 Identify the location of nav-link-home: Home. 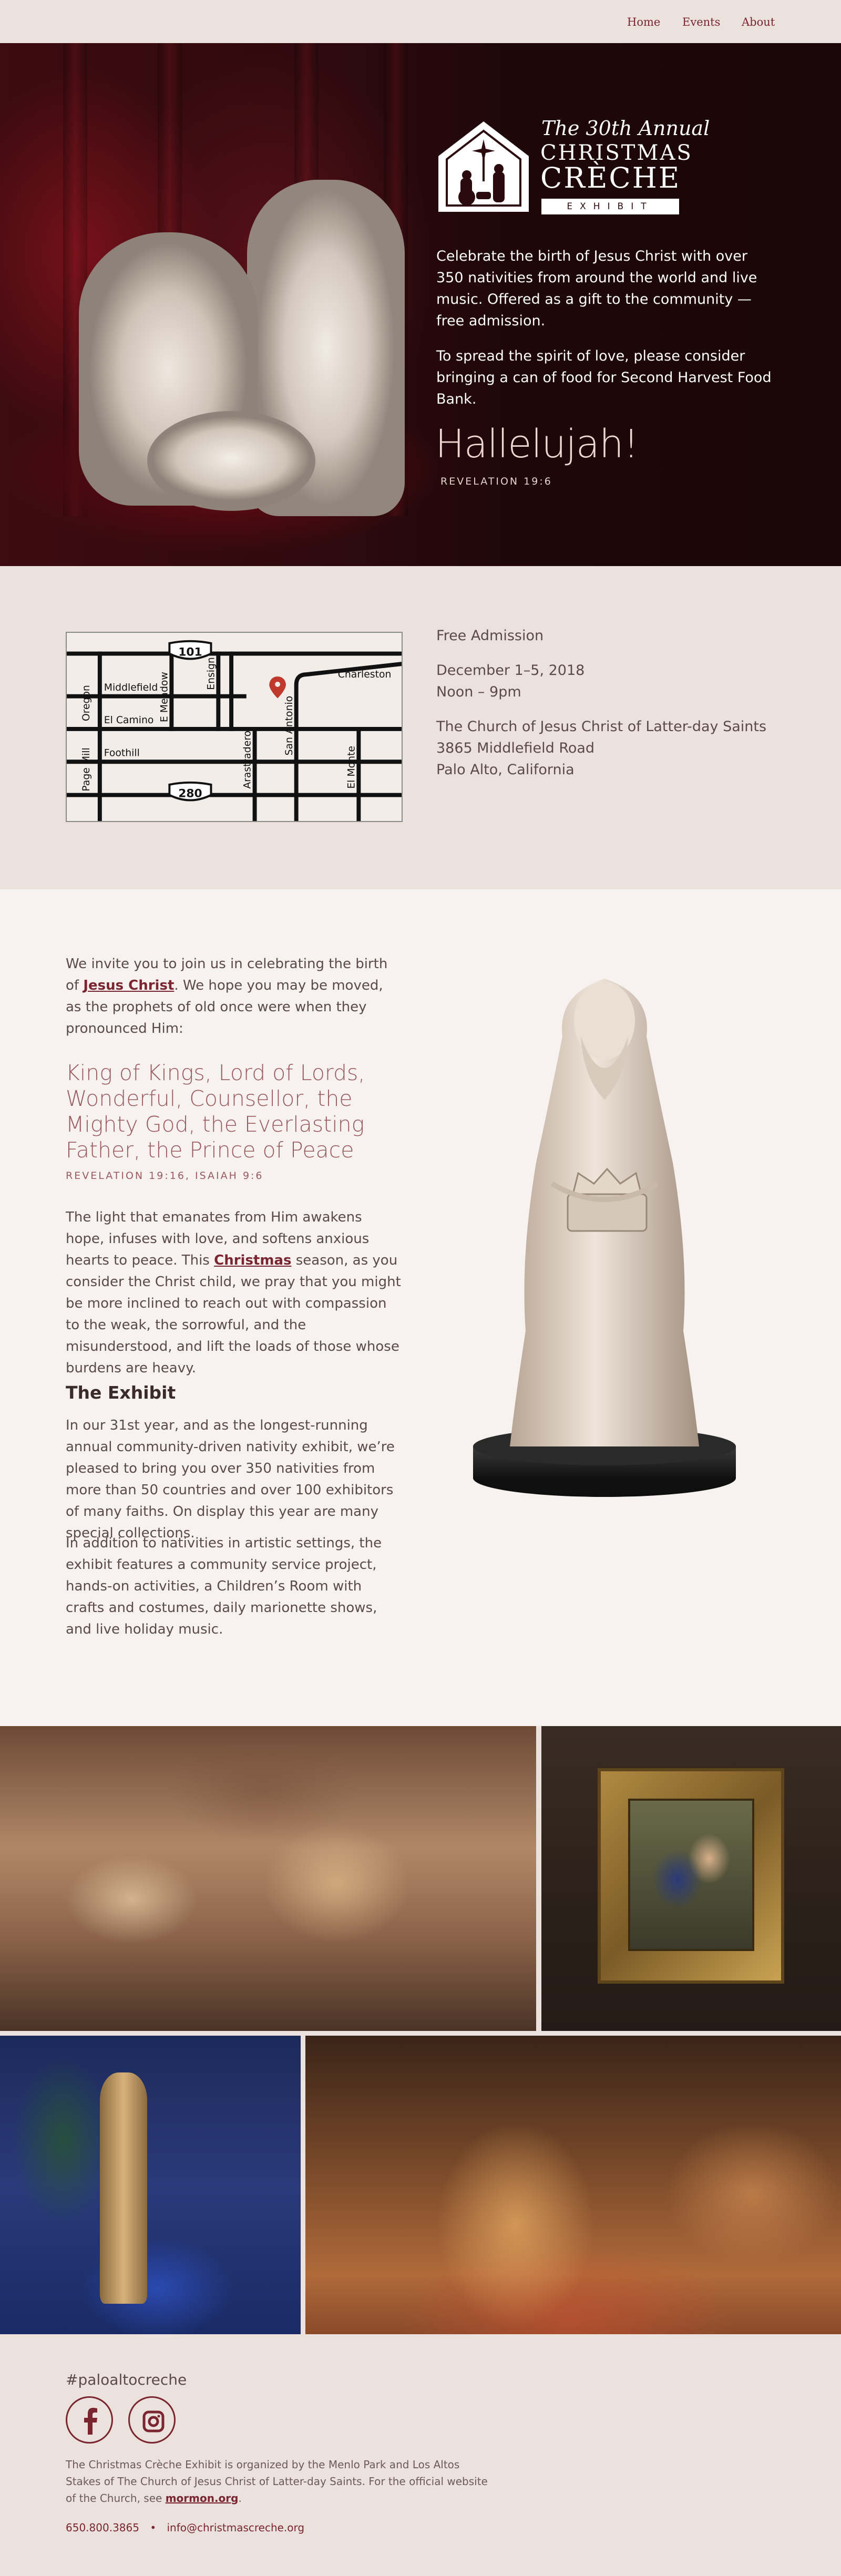
(644, 22).